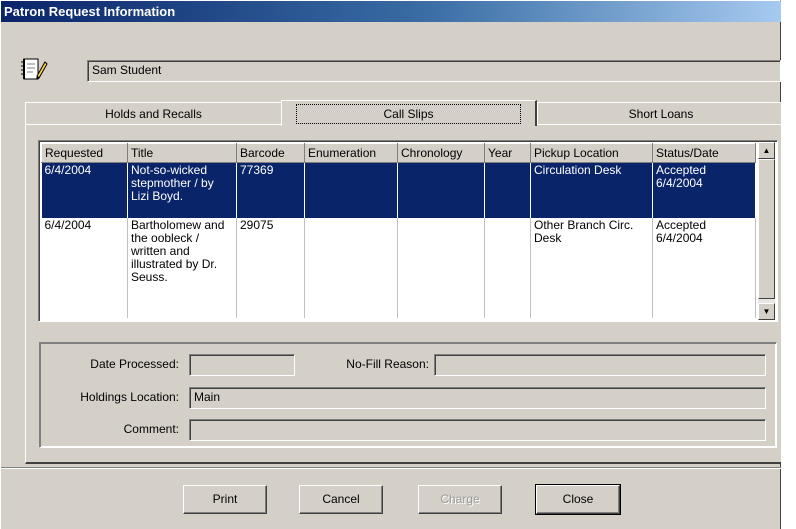 This screenshot has width=796, height=529. Describe the element at coordinates (242, 365) in the screenshot. I see `date-processed-field` at that location.